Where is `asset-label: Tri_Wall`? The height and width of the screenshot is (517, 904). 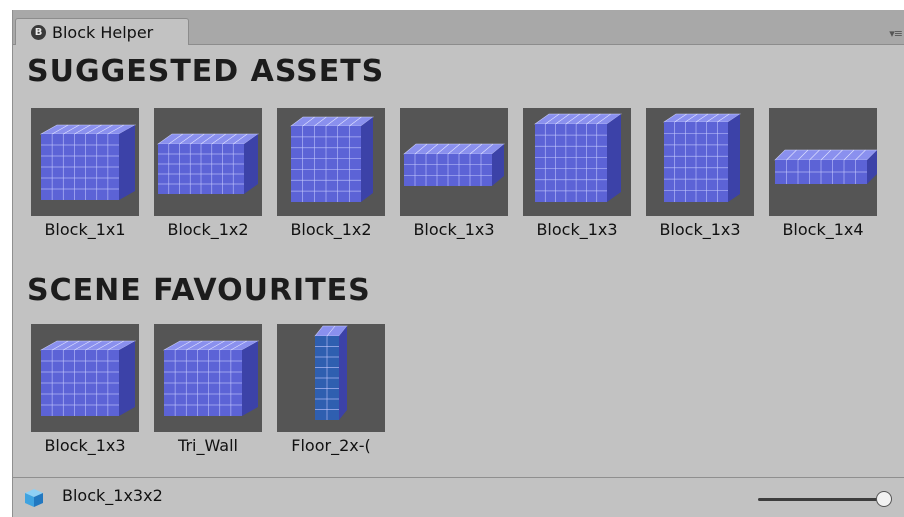 asset-label: Tri_Wall is located at coordinates (208, 445).